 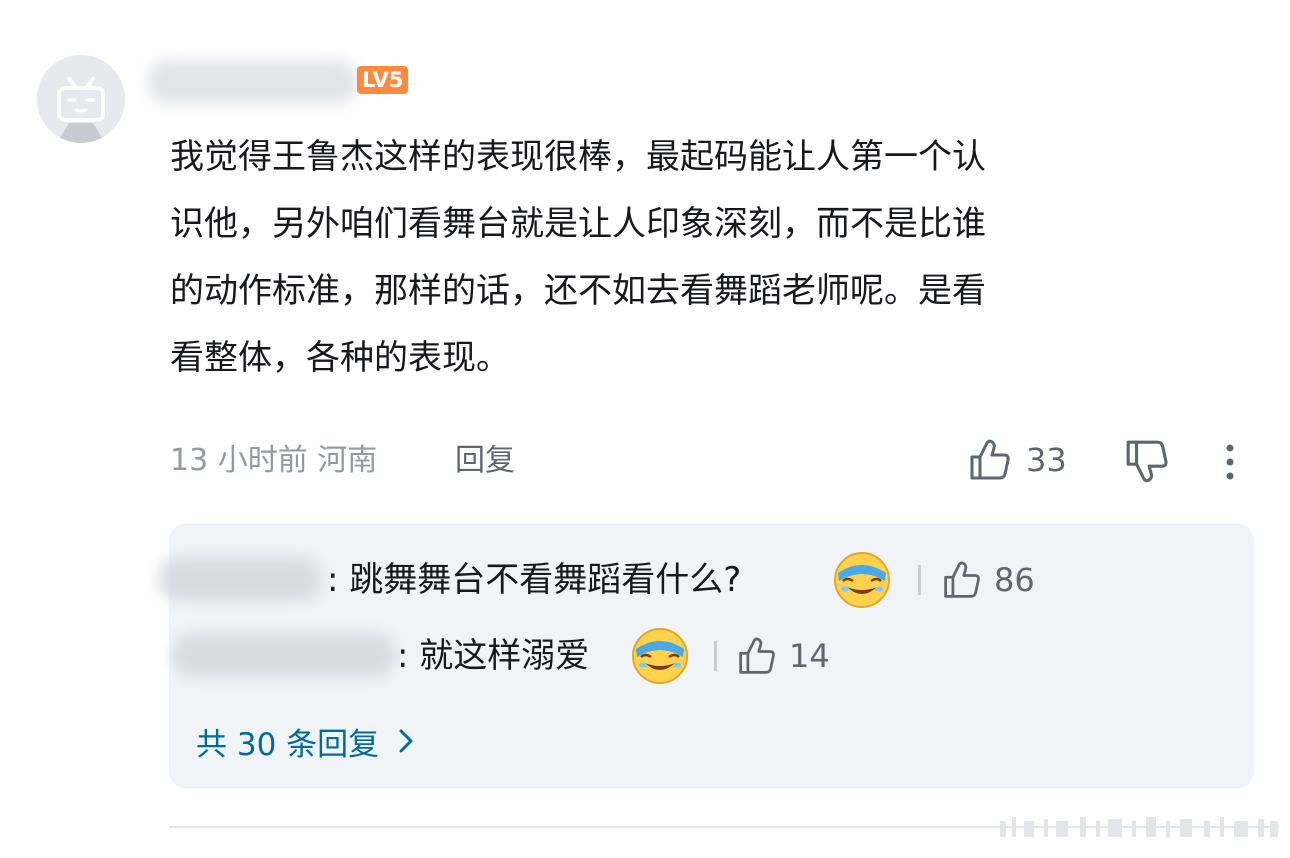 I want to click on avatar, so click(x=81, y=99).